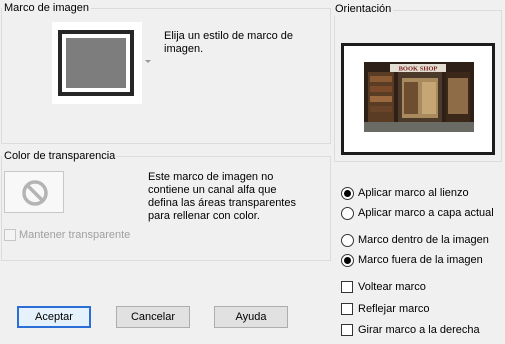 The width and height of the screenshot is (505, 344). What do you see at coordinates (347, 213) in the screenshot?
I see `apply-to-layer-radio` at bounding box center [347, 213].